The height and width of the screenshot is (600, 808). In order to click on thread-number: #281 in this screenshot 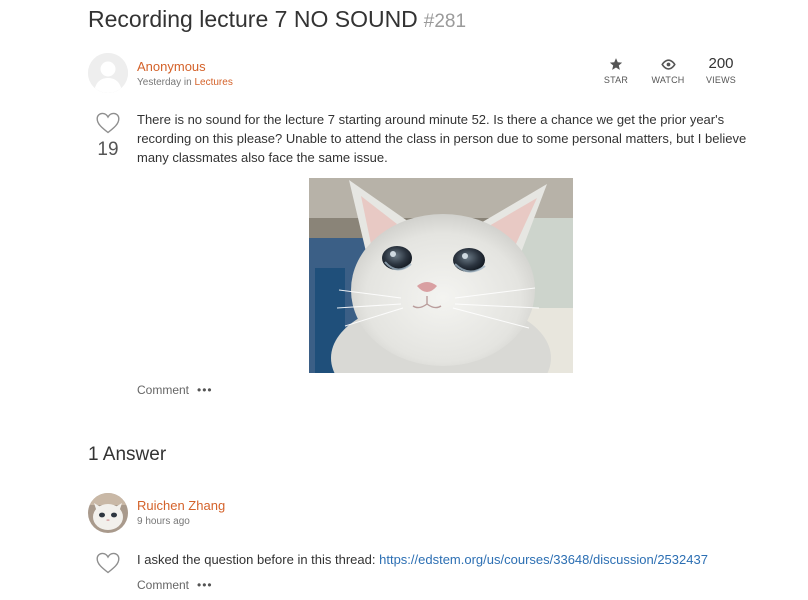, I will do `click(445, 21)`.